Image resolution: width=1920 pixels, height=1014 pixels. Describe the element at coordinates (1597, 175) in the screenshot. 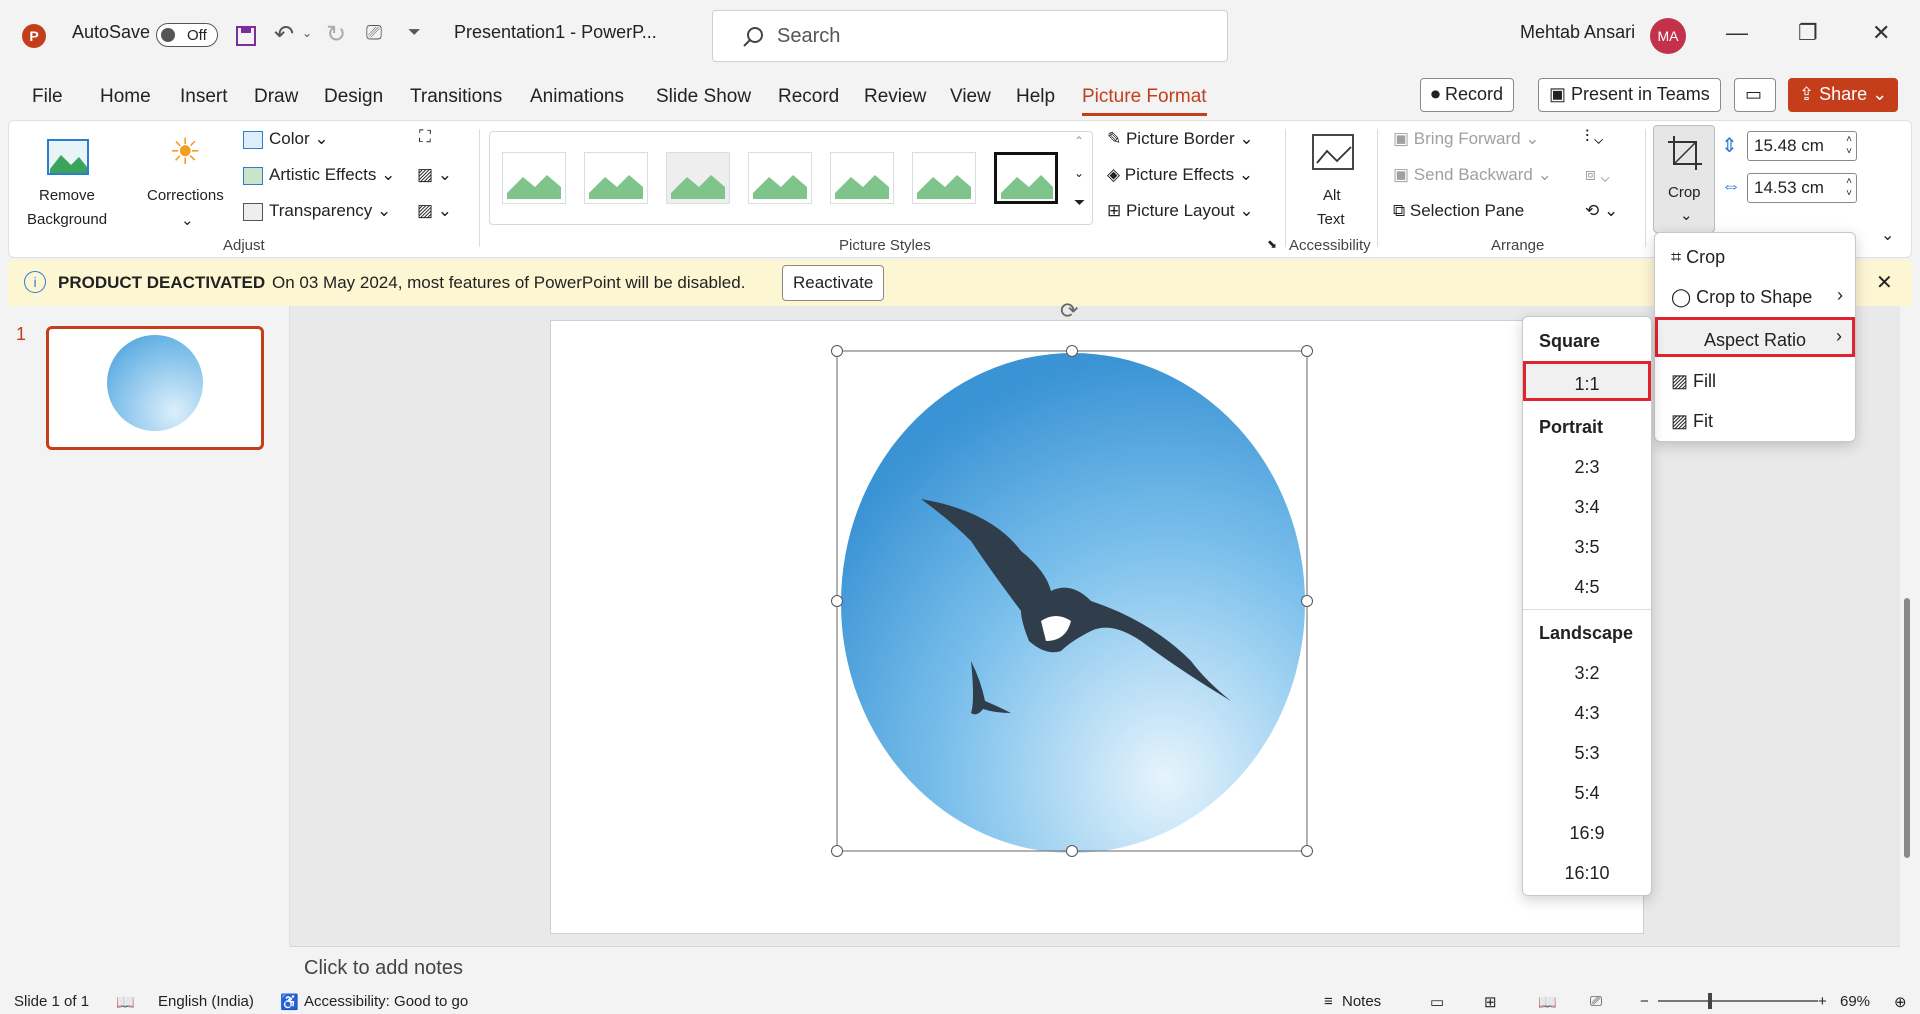

I see `group-icon: ⧈ ⌄` at that location.